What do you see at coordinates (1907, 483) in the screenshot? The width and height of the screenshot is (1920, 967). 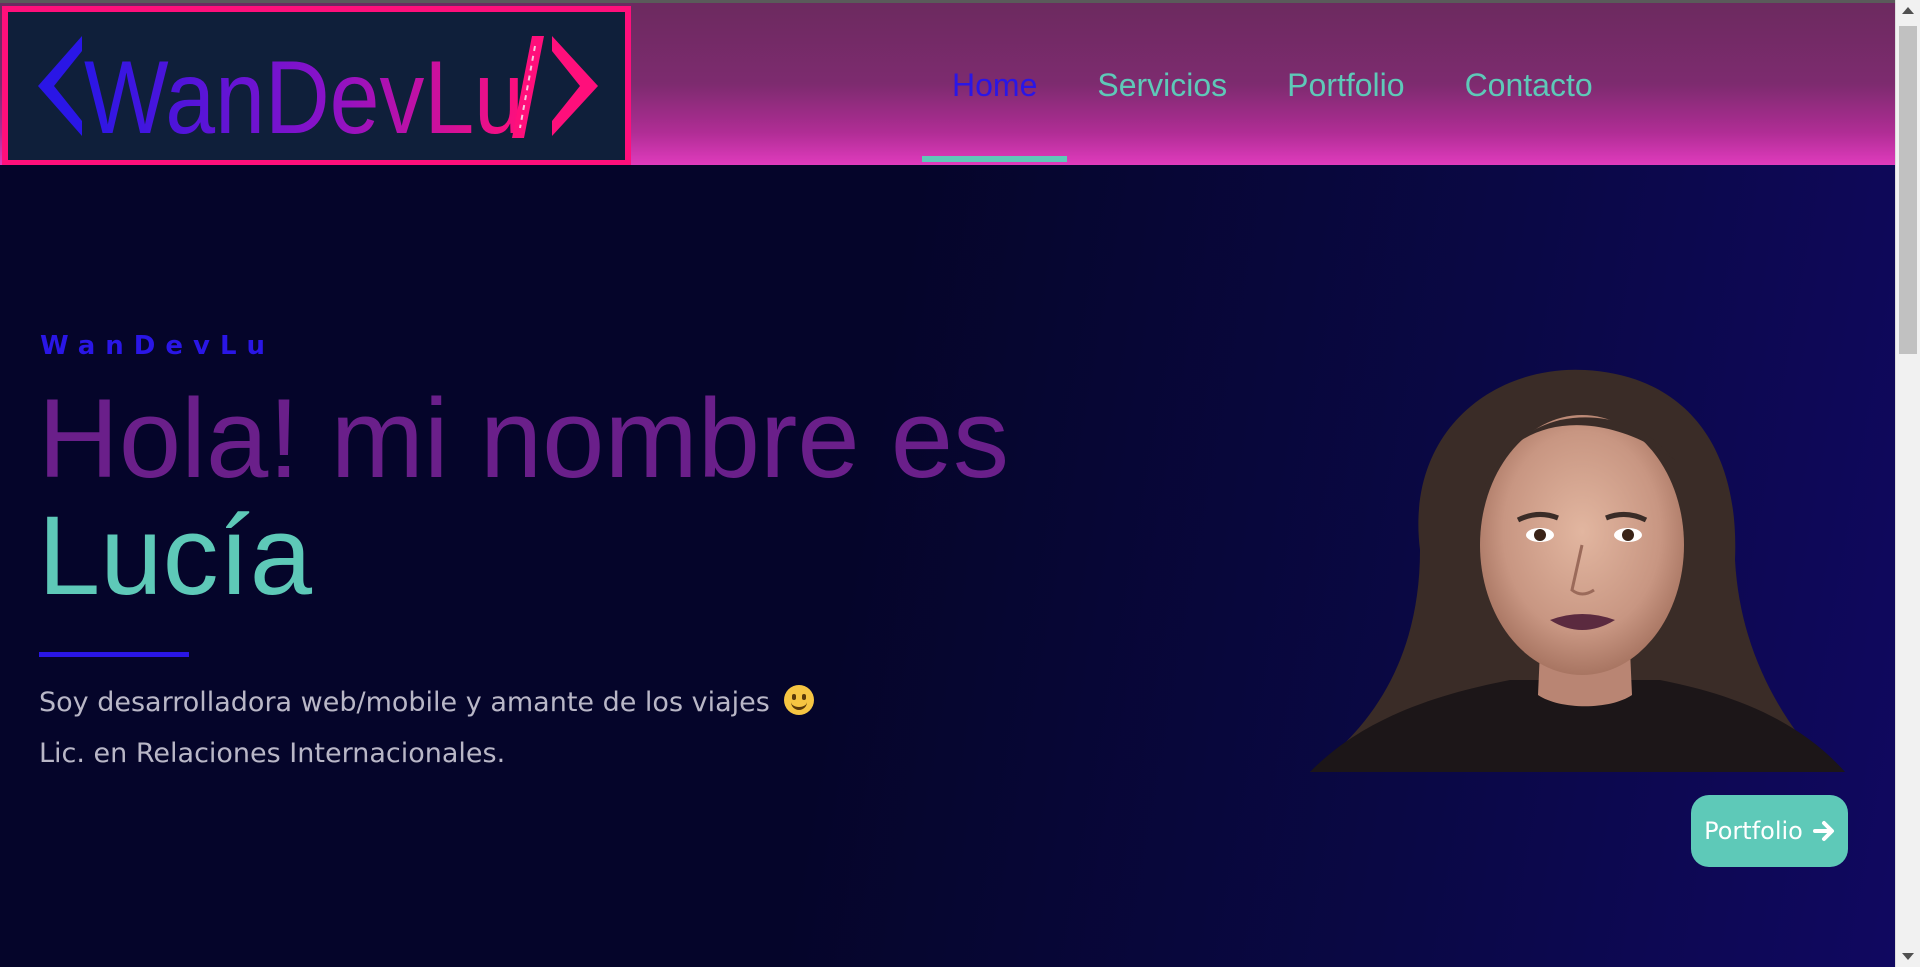 I see `page-scrollbar` at bounding box center [1907, 483].